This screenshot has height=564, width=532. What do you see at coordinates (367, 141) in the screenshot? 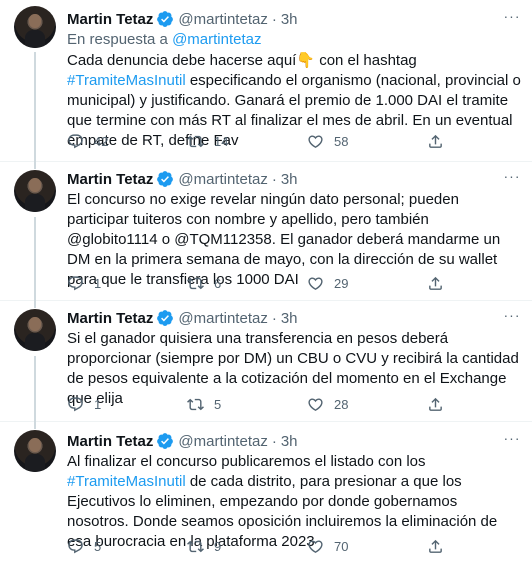
I see `like-button: 58` at bounding box center [367, 141].